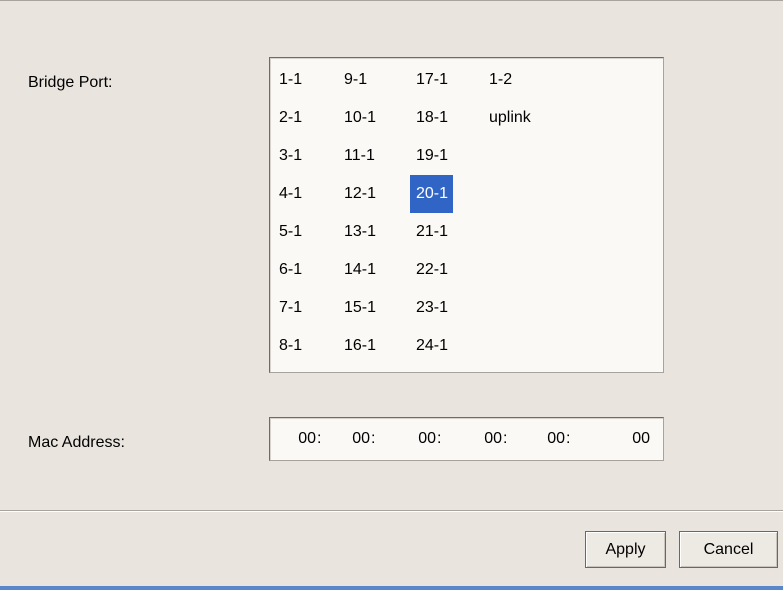 The image size is (783, 590). I want to click on top-divider, so click(391, 0).